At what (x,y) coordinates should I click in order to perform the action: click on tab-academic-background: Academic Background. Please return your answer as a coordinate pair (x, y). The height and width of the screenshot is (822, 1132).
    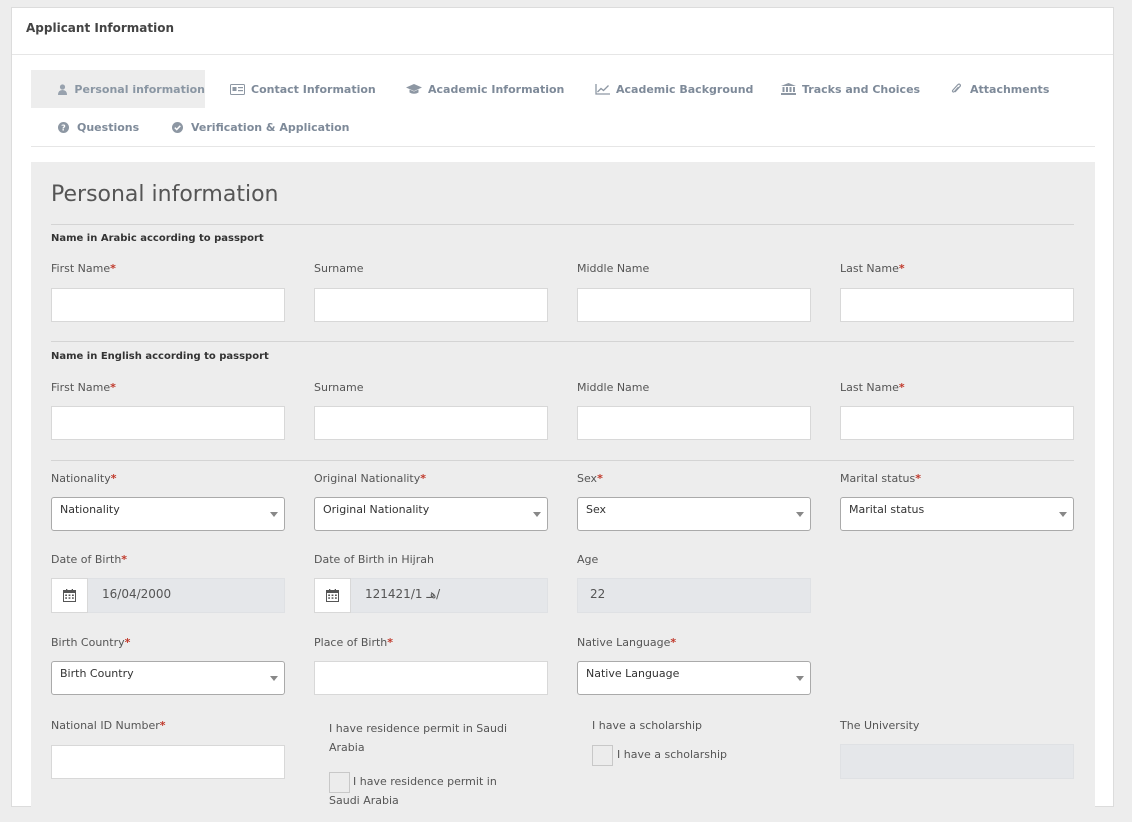
    Looking at the image, I should click on (673, 89).